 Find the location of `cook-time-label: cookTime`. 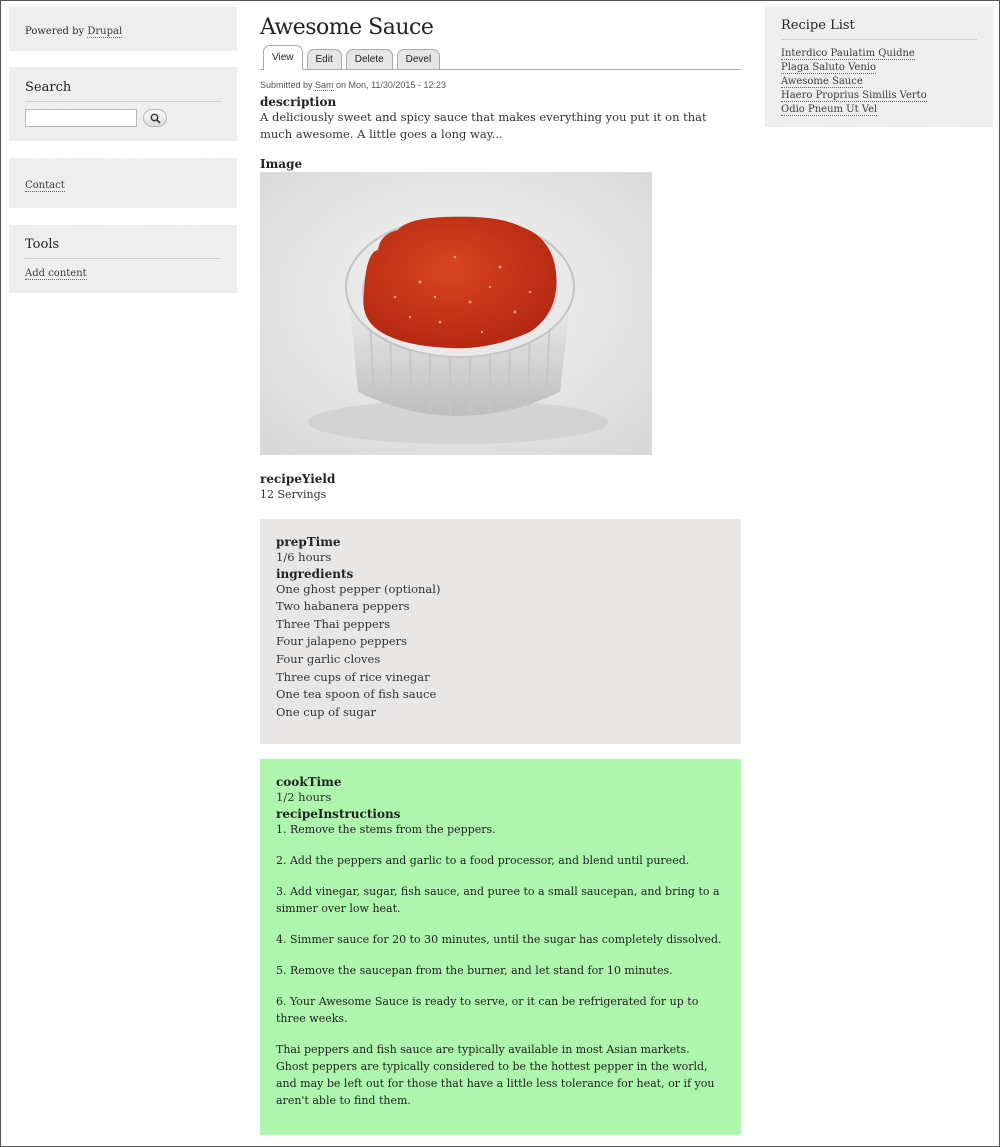

cook-time-label: cookTime is located at coordinates (309, 782).